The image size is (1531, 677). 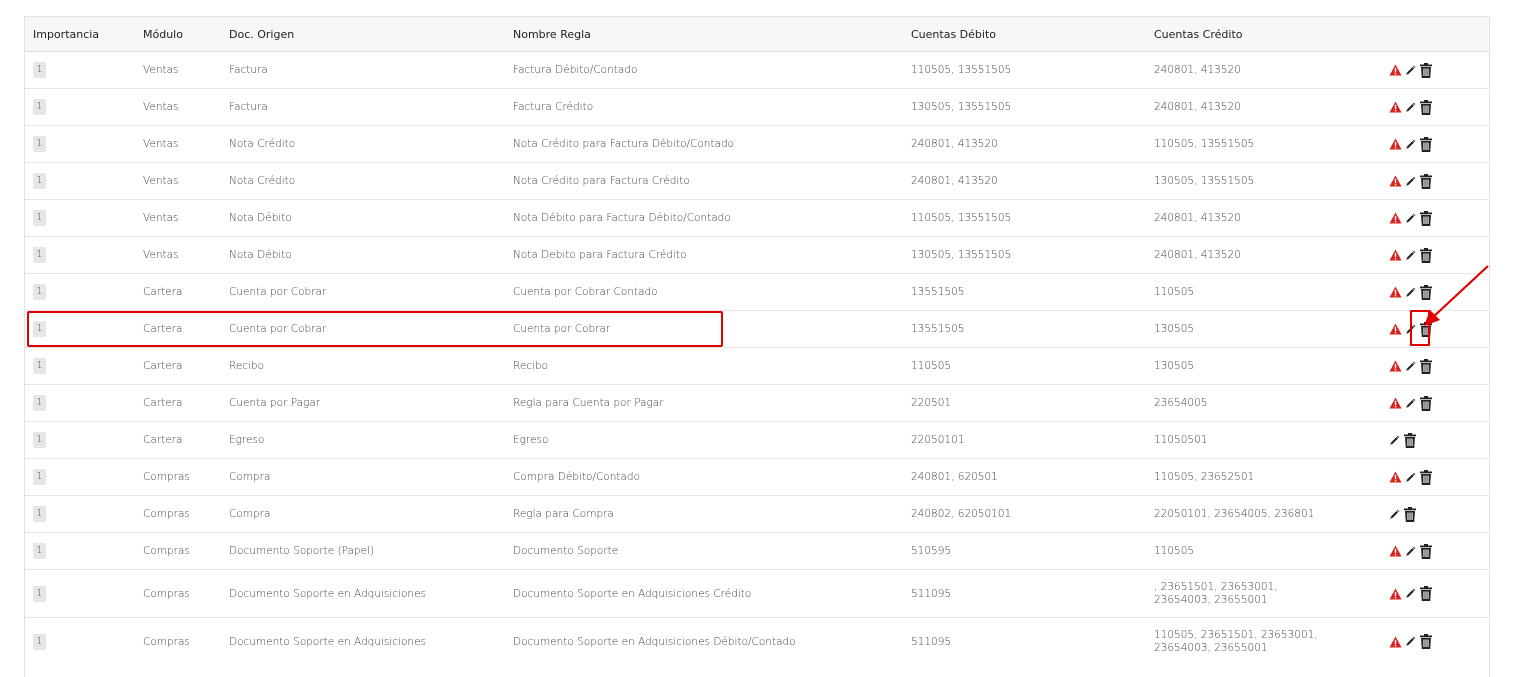 I want to click on cell-cuentas-debito: 13551505, so click(x=1024, y=329).